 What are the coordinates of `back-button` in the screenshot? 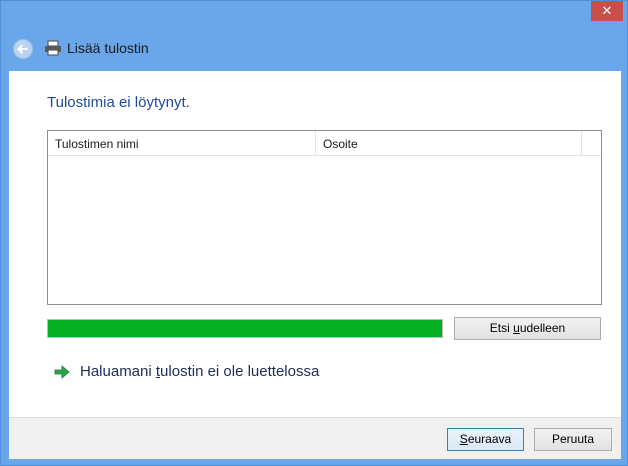 It's located at (23, 49).